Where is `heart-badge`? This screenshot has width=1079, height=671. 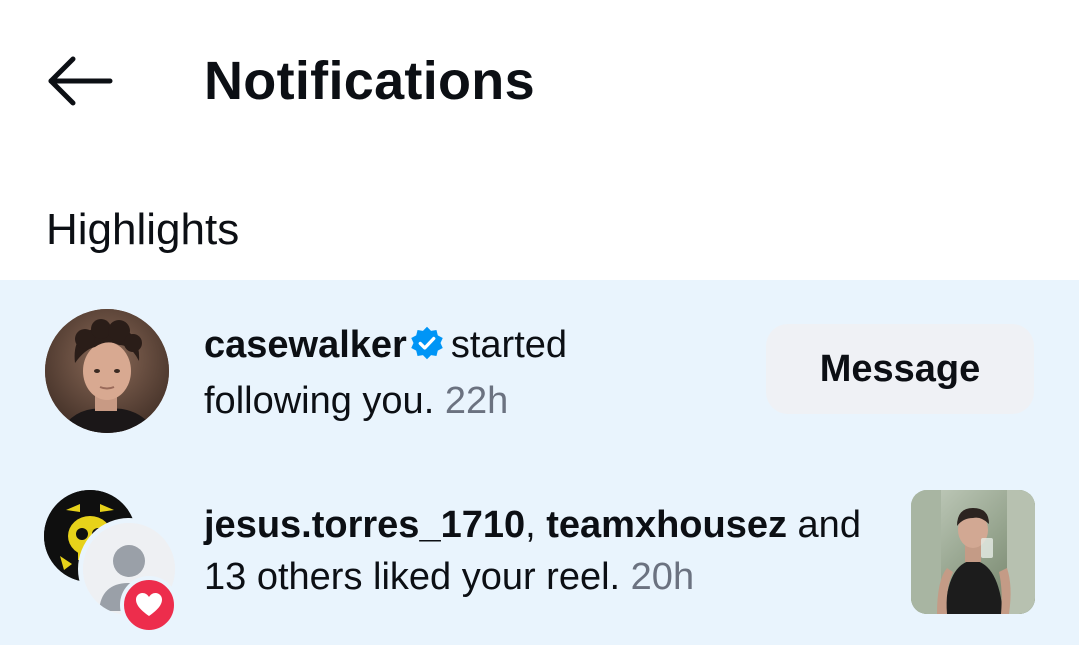
heart-badge is located at coordinates (149, 605).